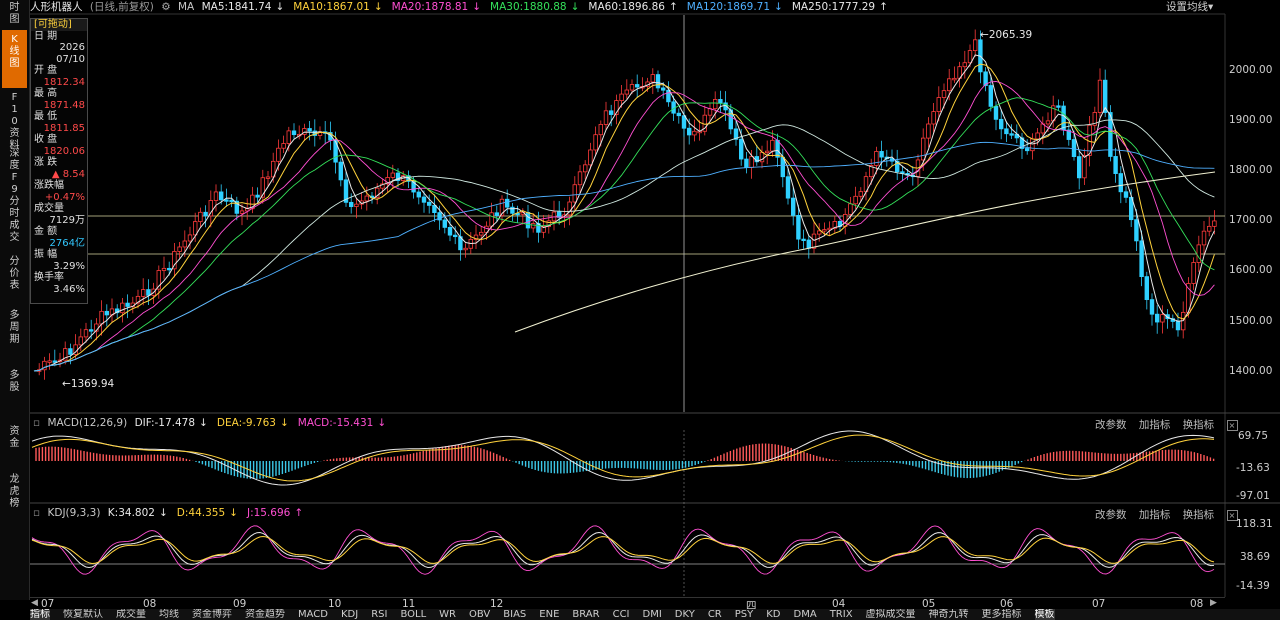 The width and height of the screenshot is (1280, 620). What do you see at coordinates (1111, 515) in the screenshot?
I see `kdj-params-button: 改参数` at bounding box center [1111, 515].